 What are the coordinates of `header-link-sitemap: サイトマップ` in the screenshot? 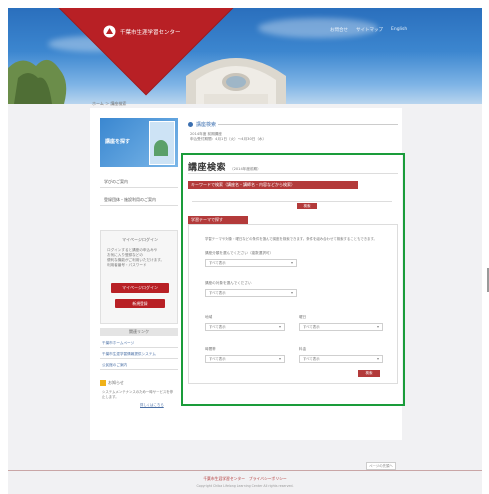 It's located at (369, 30).